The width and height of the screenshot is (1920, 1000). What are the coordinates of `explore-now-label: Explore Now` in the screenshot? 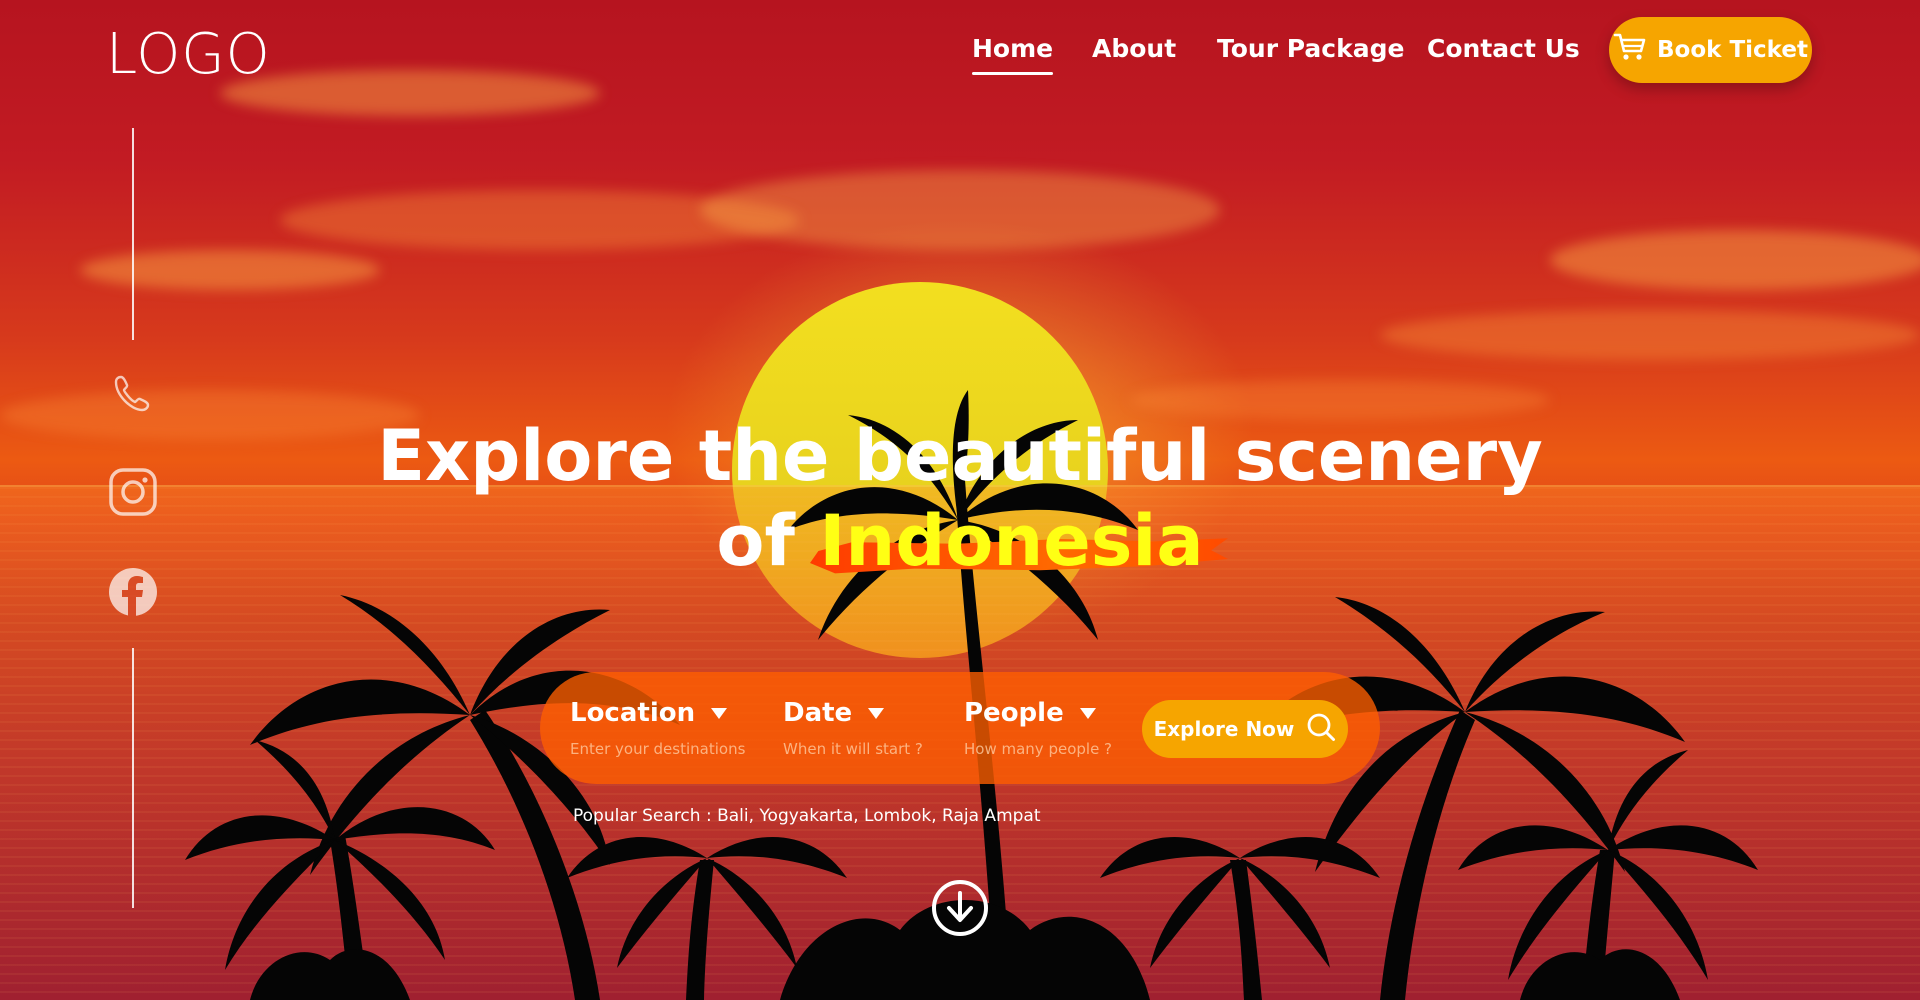 It's located at (1224, 729).